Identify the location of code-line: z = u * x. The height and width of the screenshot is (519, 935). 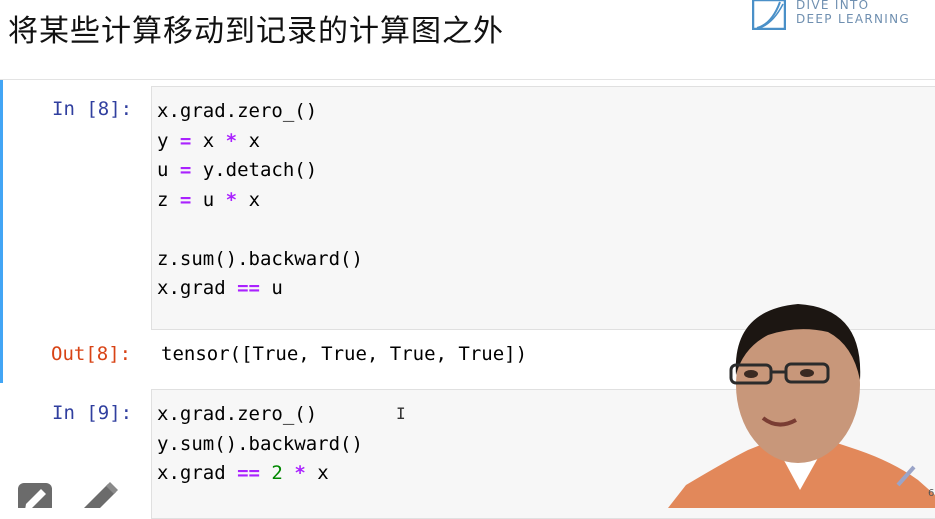
(260, 201).